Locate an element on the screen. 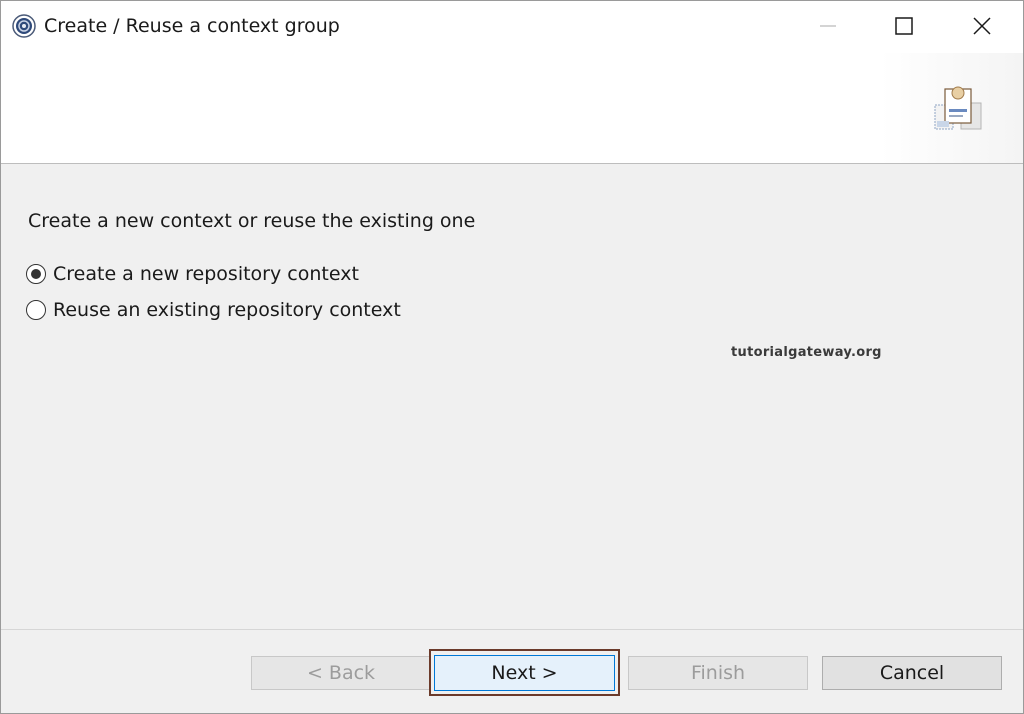 This screenshot has height=714, width=1024. reuse-existing-context-radio: Reuse an existing repository context is located at coordinates (213, 310).